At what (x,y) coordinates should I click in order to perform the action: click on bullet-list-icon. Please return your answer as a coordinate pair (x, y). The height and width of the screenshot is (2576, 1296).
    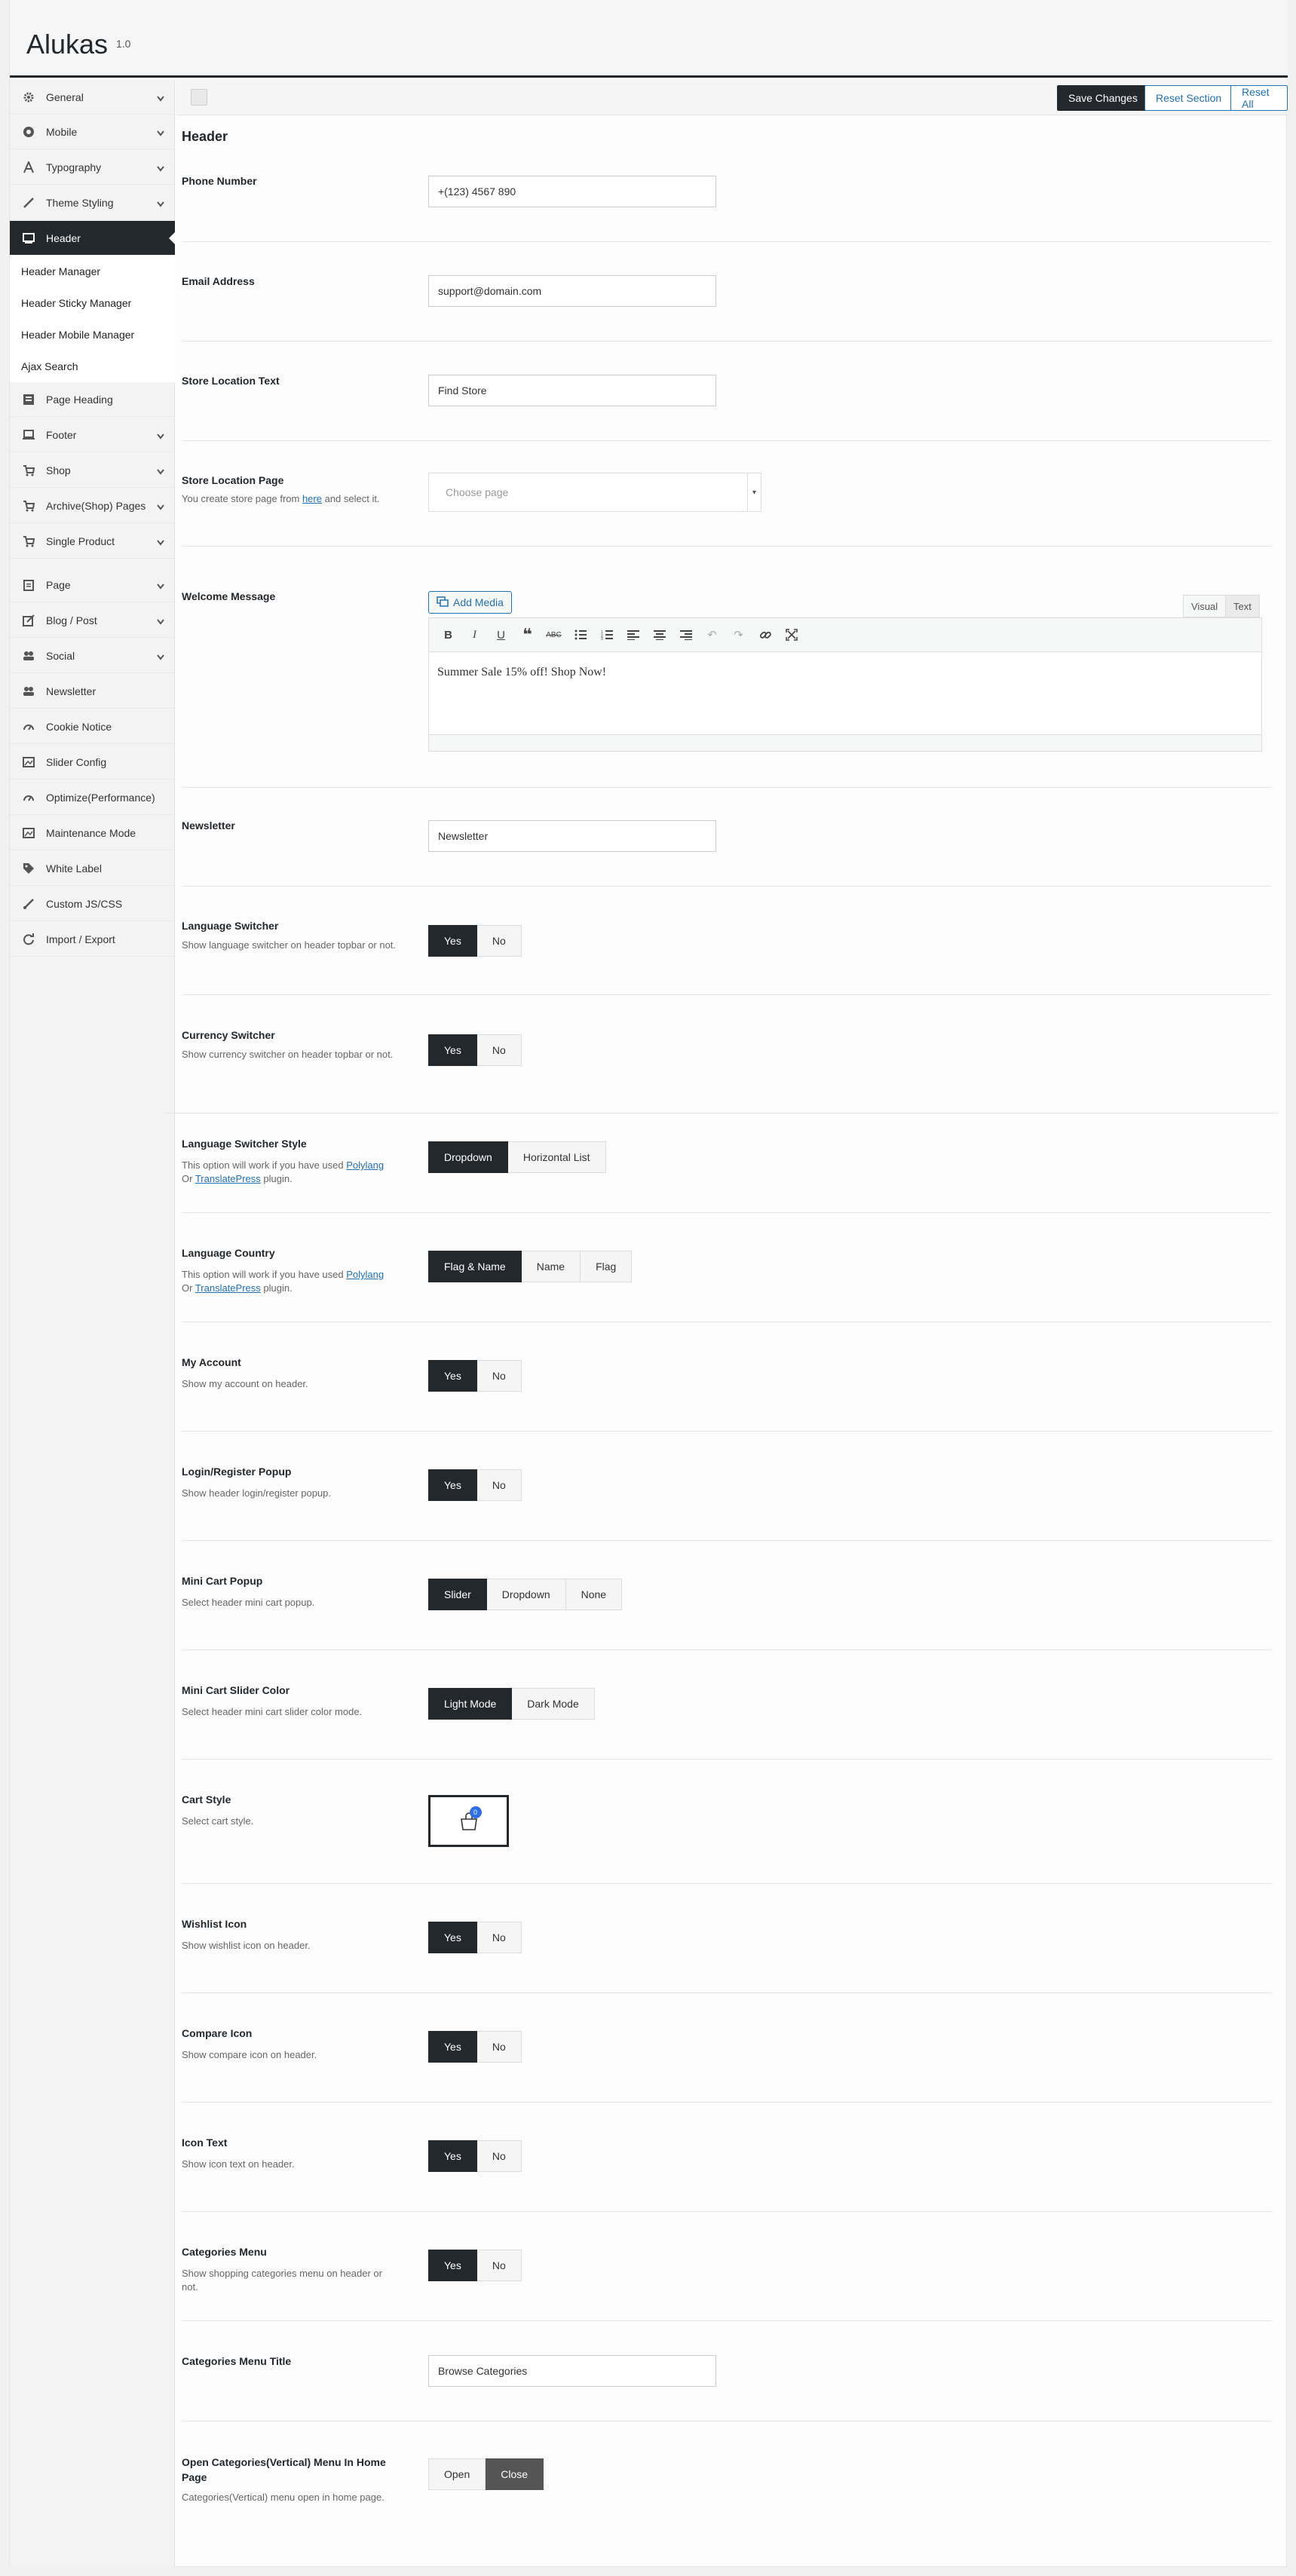
    Looking at the image, I should click on (580, 634).